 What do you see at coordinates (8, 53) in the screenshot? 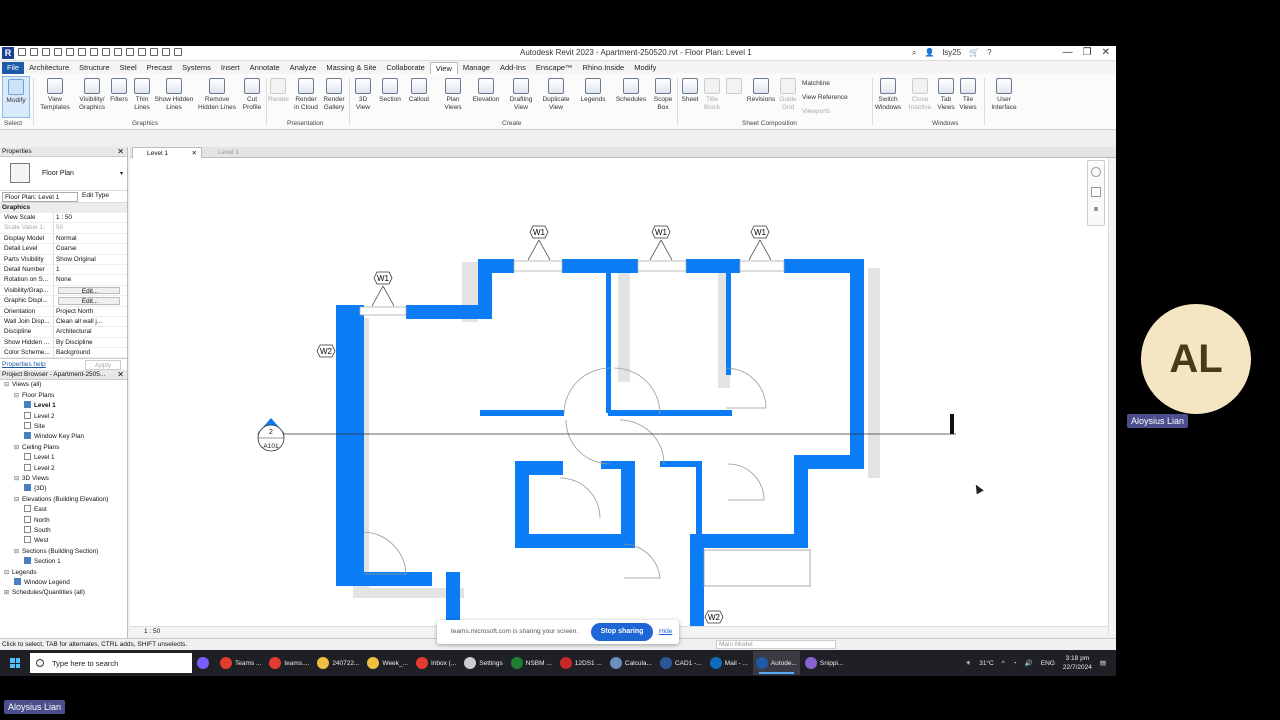
I see `revit-app-icon: R` at bounding box center [8, 53].